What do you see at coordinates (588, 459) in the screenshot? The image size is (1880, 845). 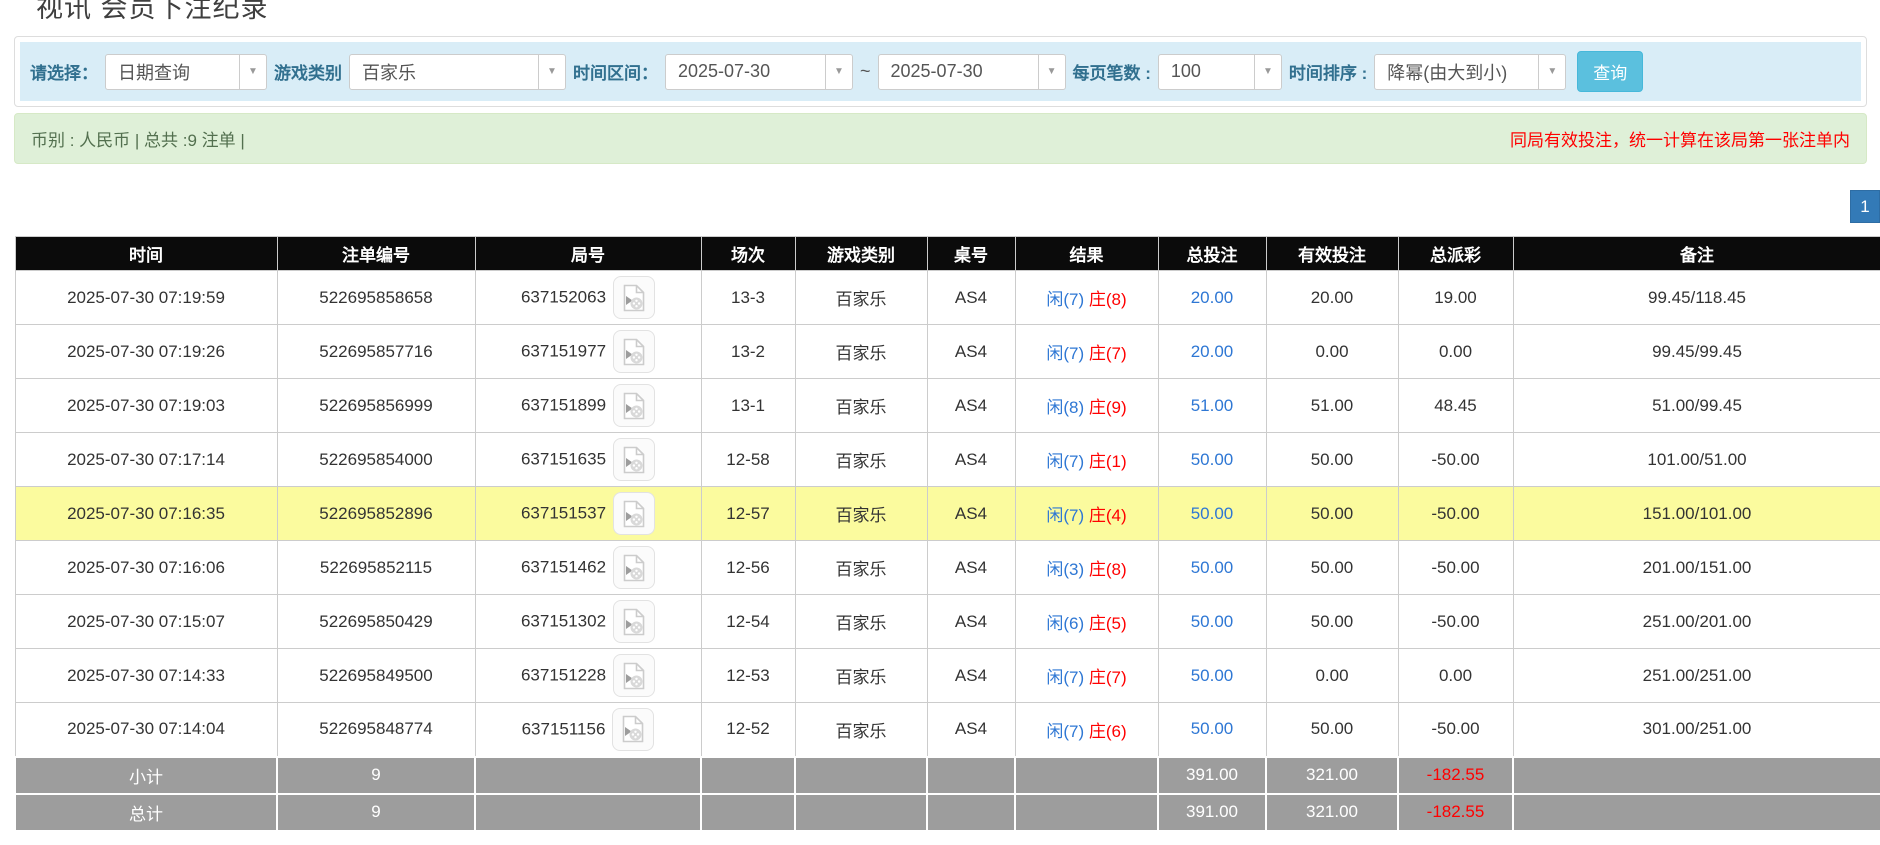 I see `cell-round: 637151635` at bounding box center [588, 459].